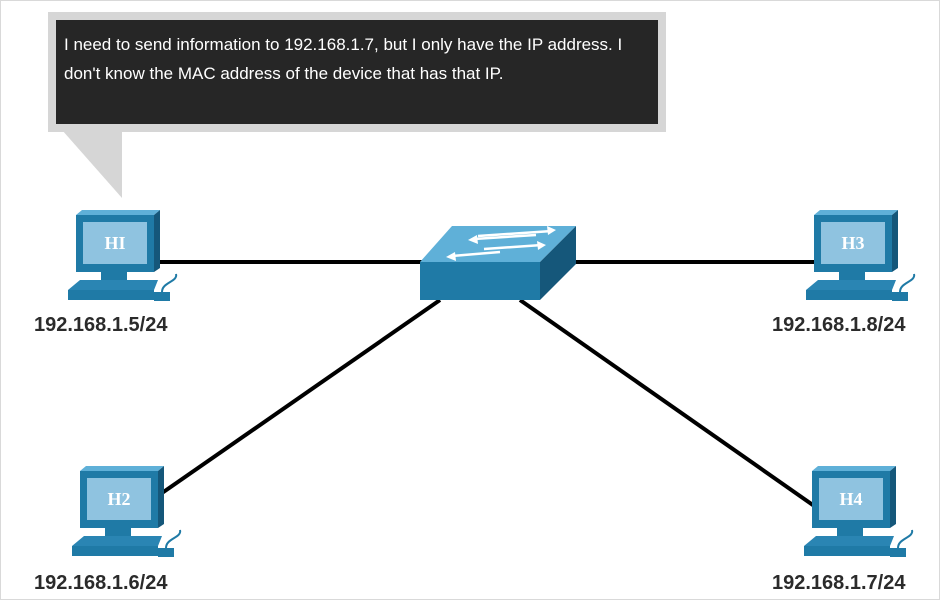 Image resolution: width=940 pixels, height=600 pixels. Describe the element at coordinates (498, 263) in the screenshot. I see `switch-icon` at that location.